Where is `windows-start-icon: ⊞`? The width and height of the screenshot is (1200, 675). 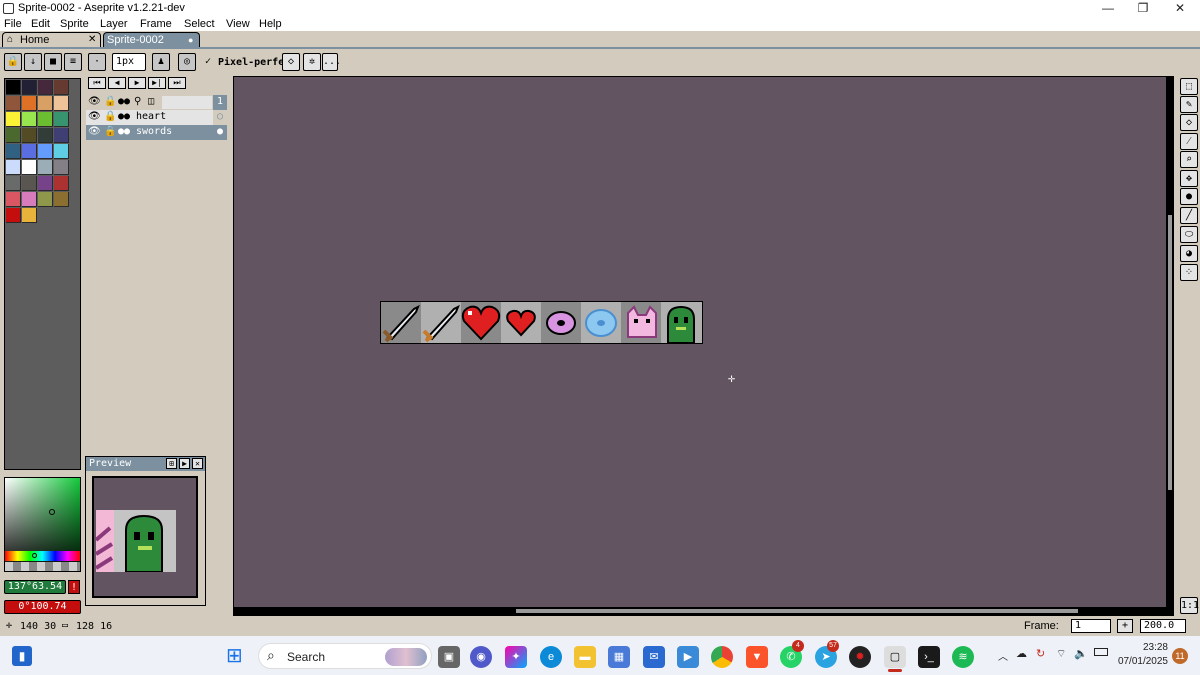
windows-start-icon: ⊞ is located at coordinates (237, 656).